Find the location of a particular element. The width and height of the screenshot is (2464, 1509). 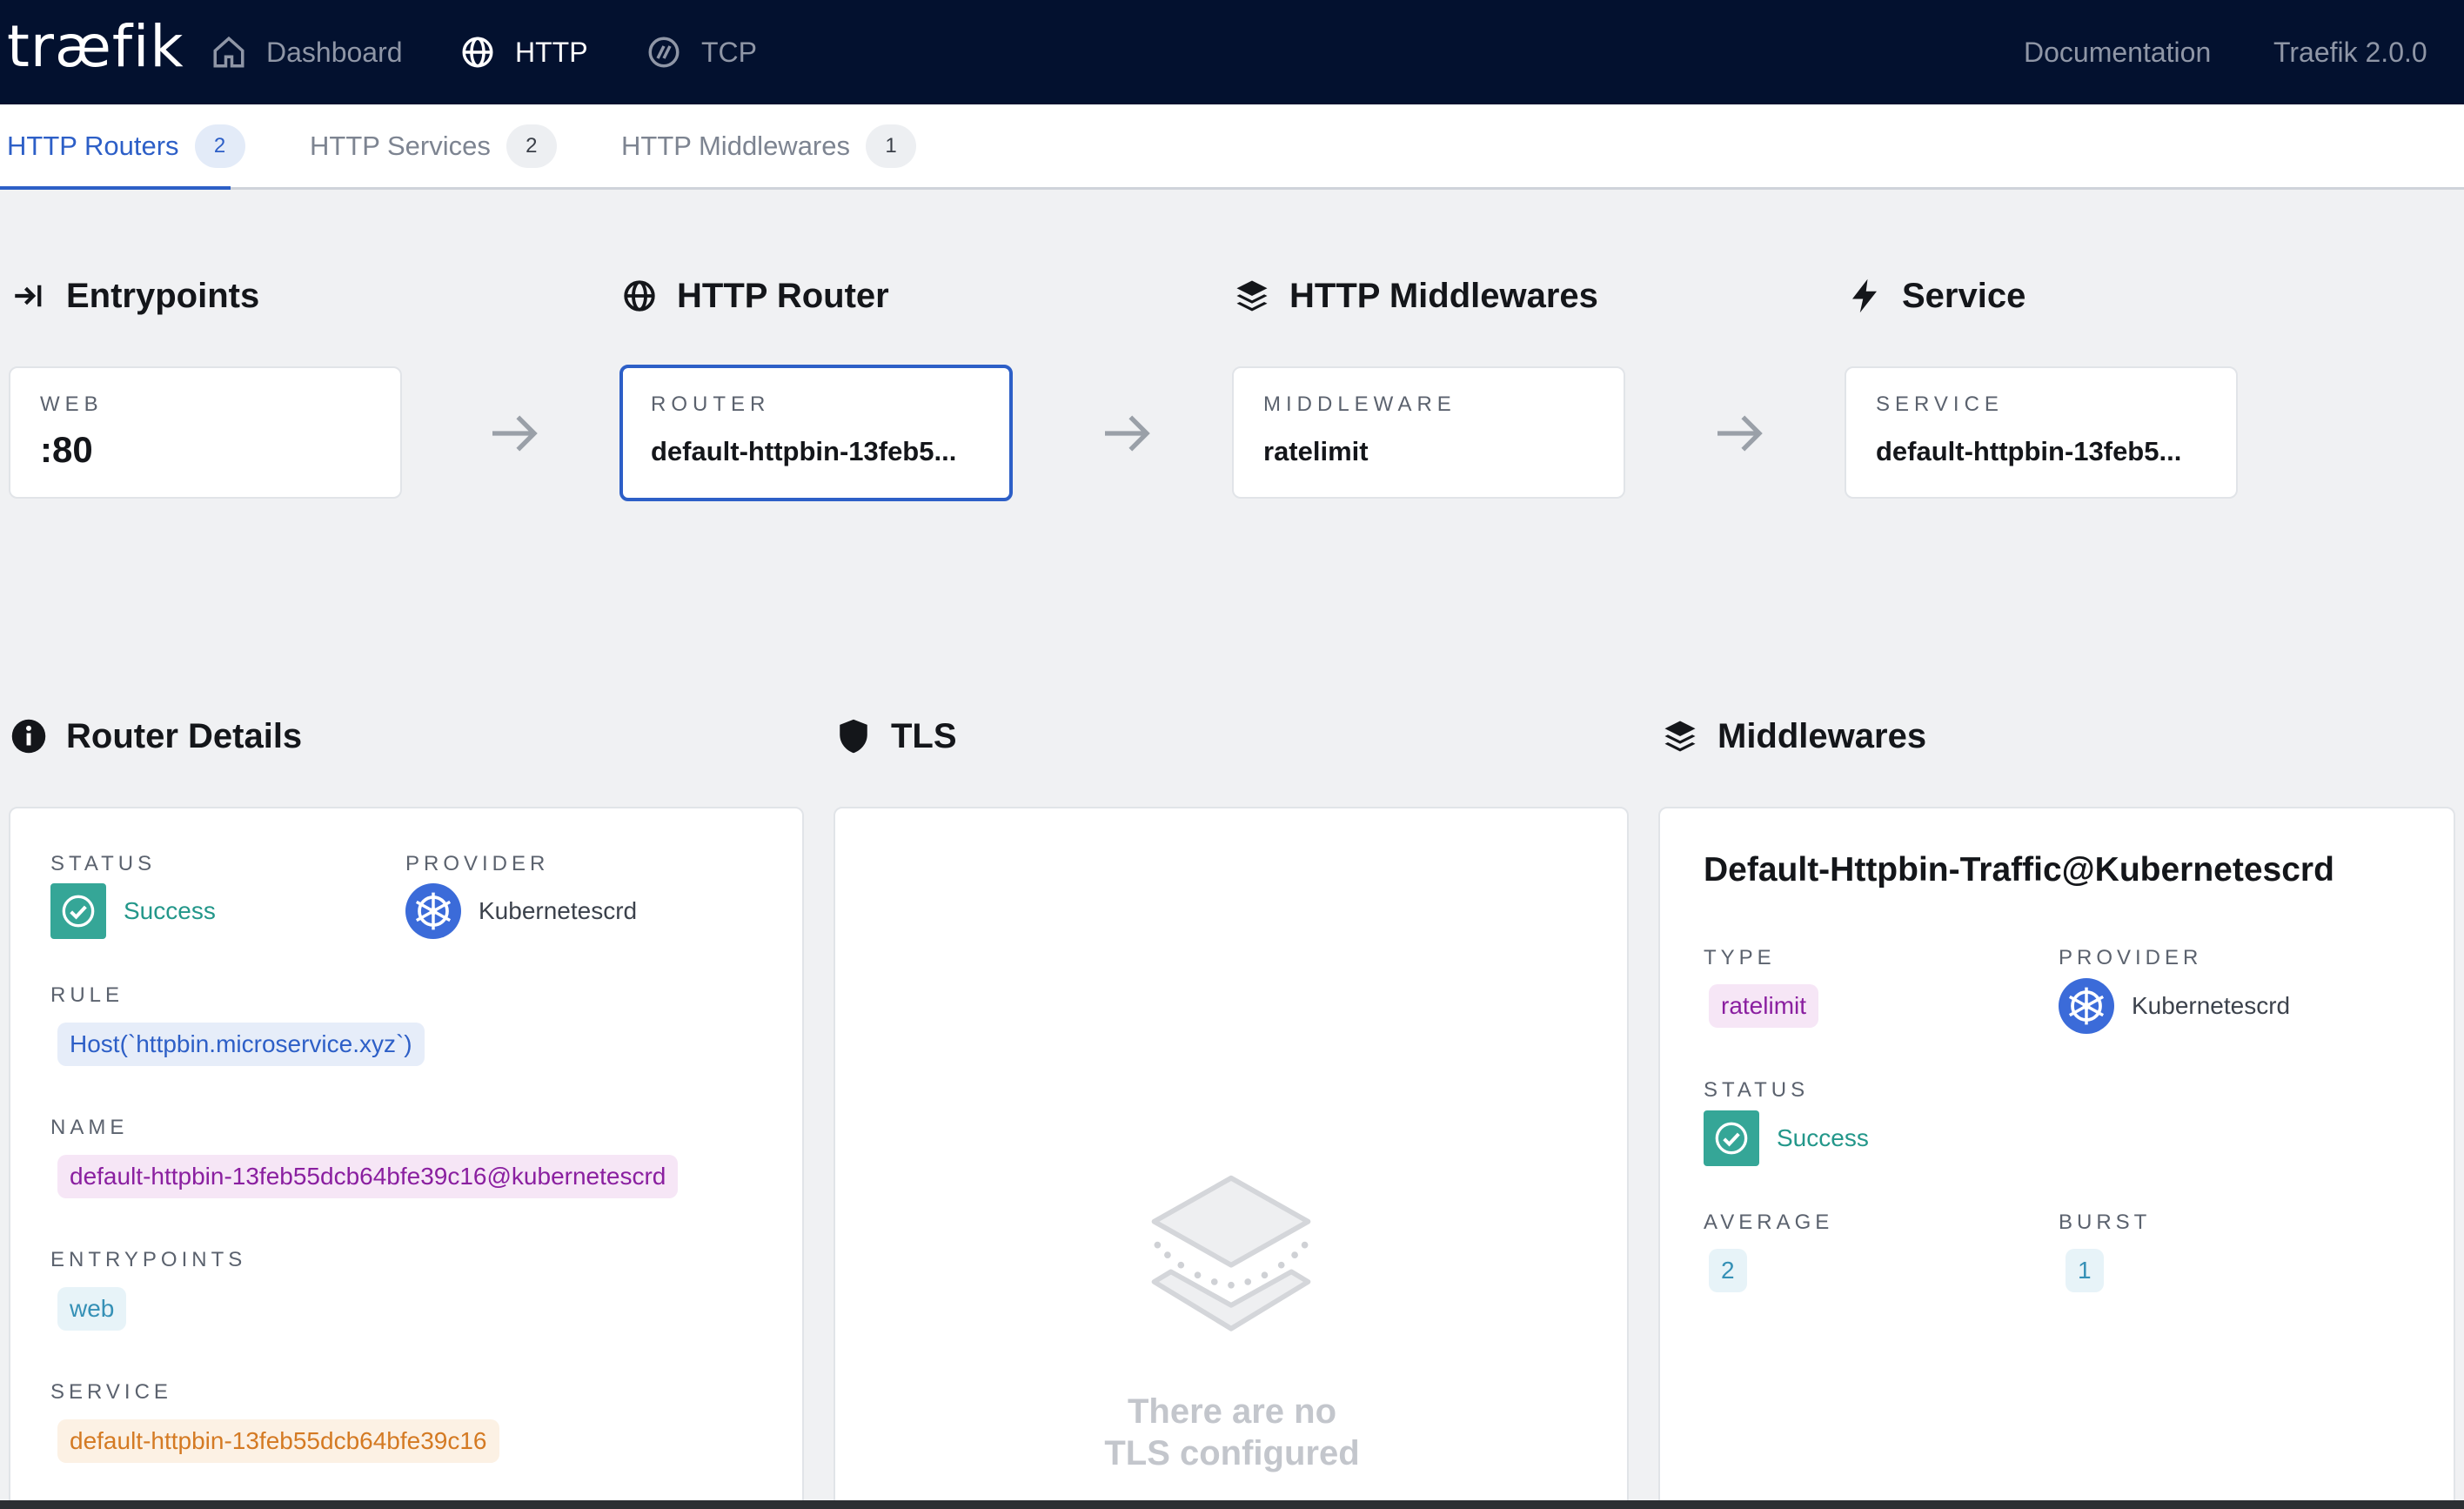

router-provider-text: Kubernetescrd is located at coordinates (558, 911).